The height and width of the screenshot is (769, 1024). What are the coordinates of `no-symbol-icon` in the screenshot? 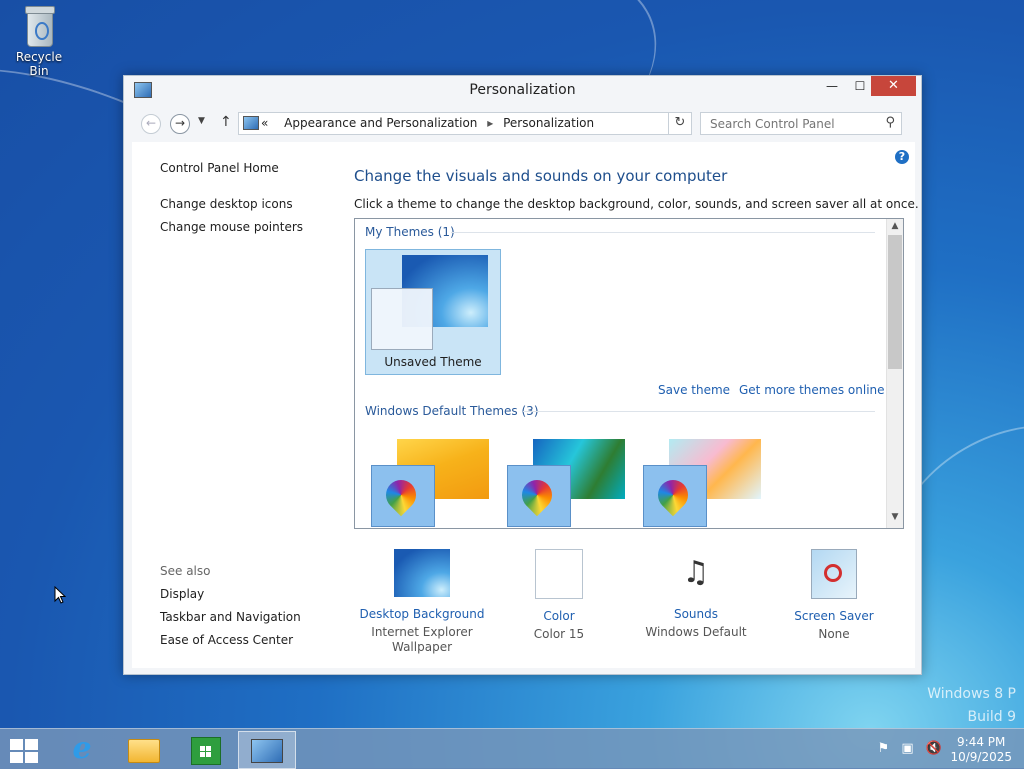 It's located at (833, 573).